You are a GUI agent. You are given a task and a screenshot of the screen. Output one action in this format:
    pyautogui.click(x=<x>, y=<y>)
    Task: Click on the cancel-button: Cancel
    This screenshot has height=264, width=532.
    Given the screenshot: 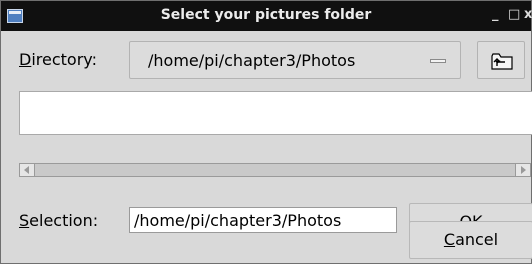 What is the action you would take?
    pyautogui.click(x=470, y=240)
    